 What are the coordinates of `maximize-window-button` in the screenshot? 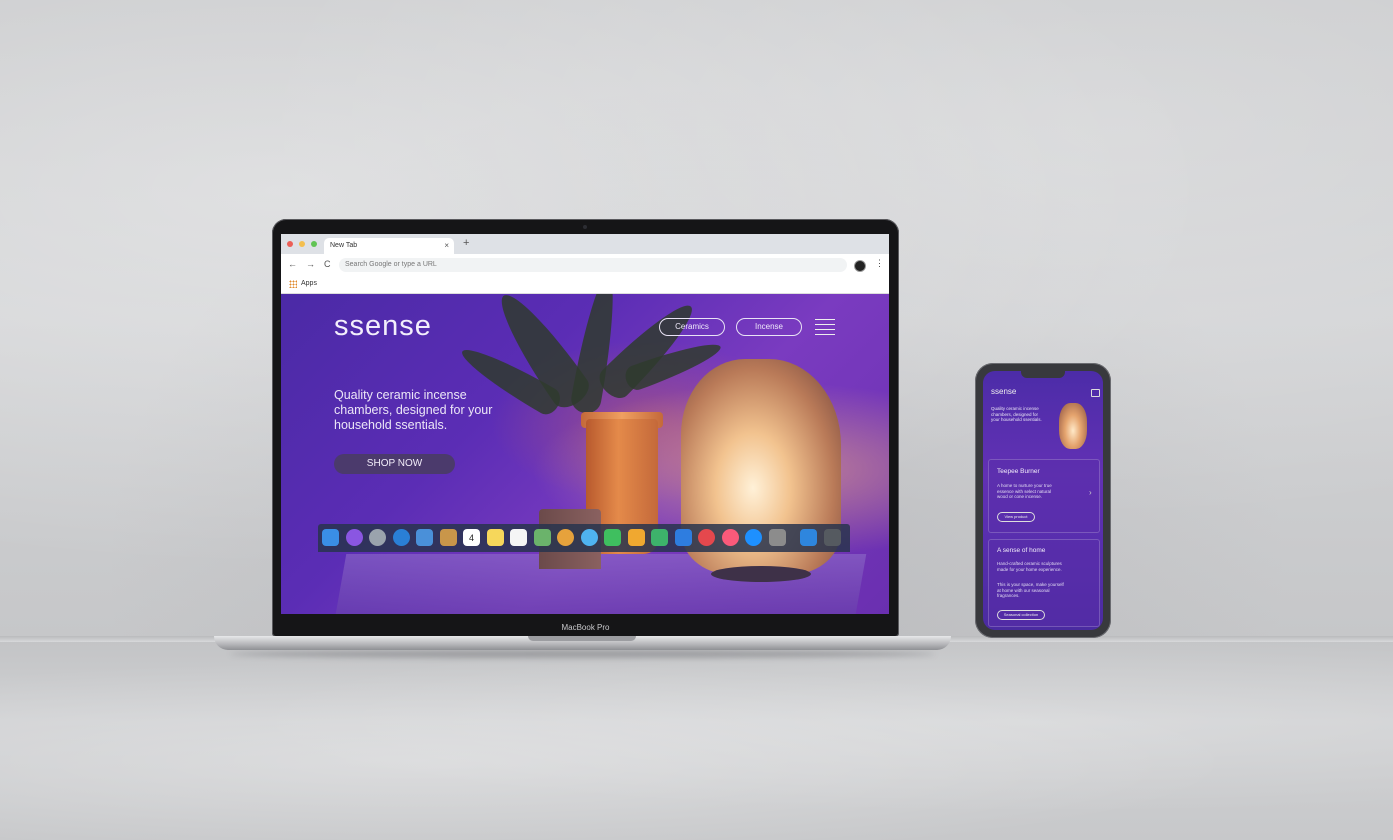 It's located at (314, 244).